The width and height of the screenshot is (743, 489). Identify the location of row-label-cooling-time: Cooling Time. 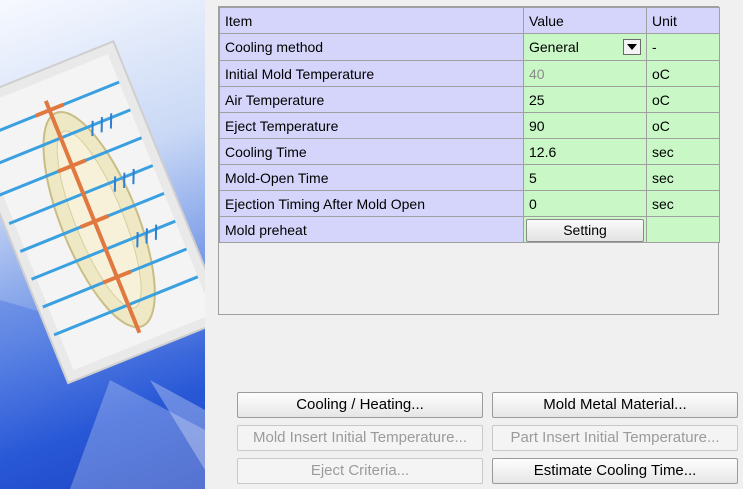
(371, 151).